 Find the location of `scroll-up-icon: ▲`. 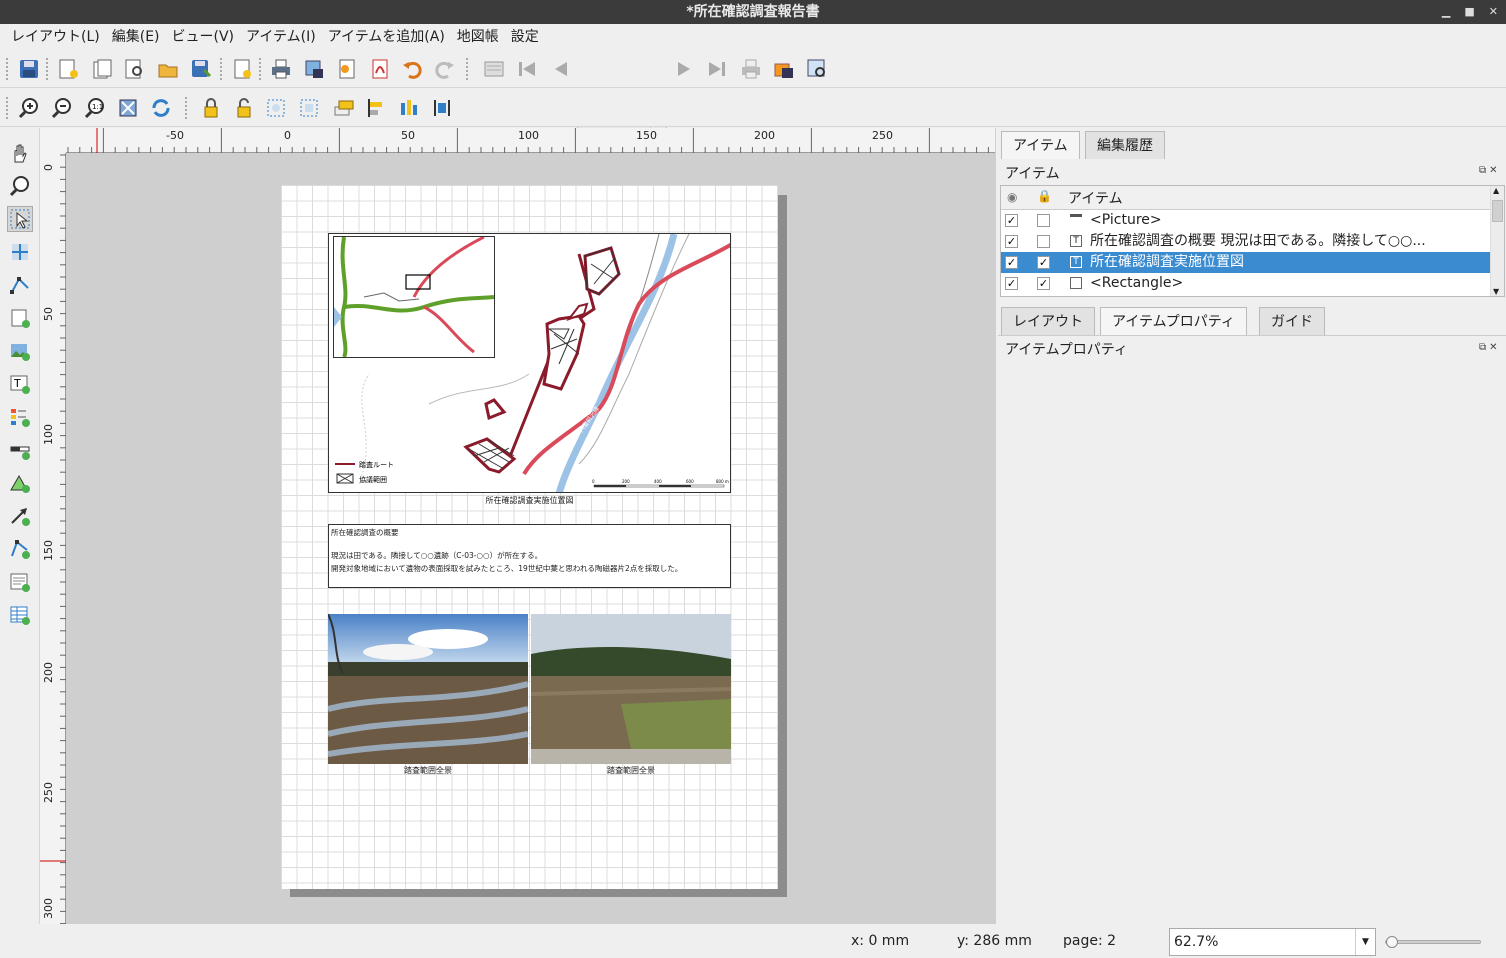

scroll-up-icon: ▲ is located at coordinates (1496, 190).